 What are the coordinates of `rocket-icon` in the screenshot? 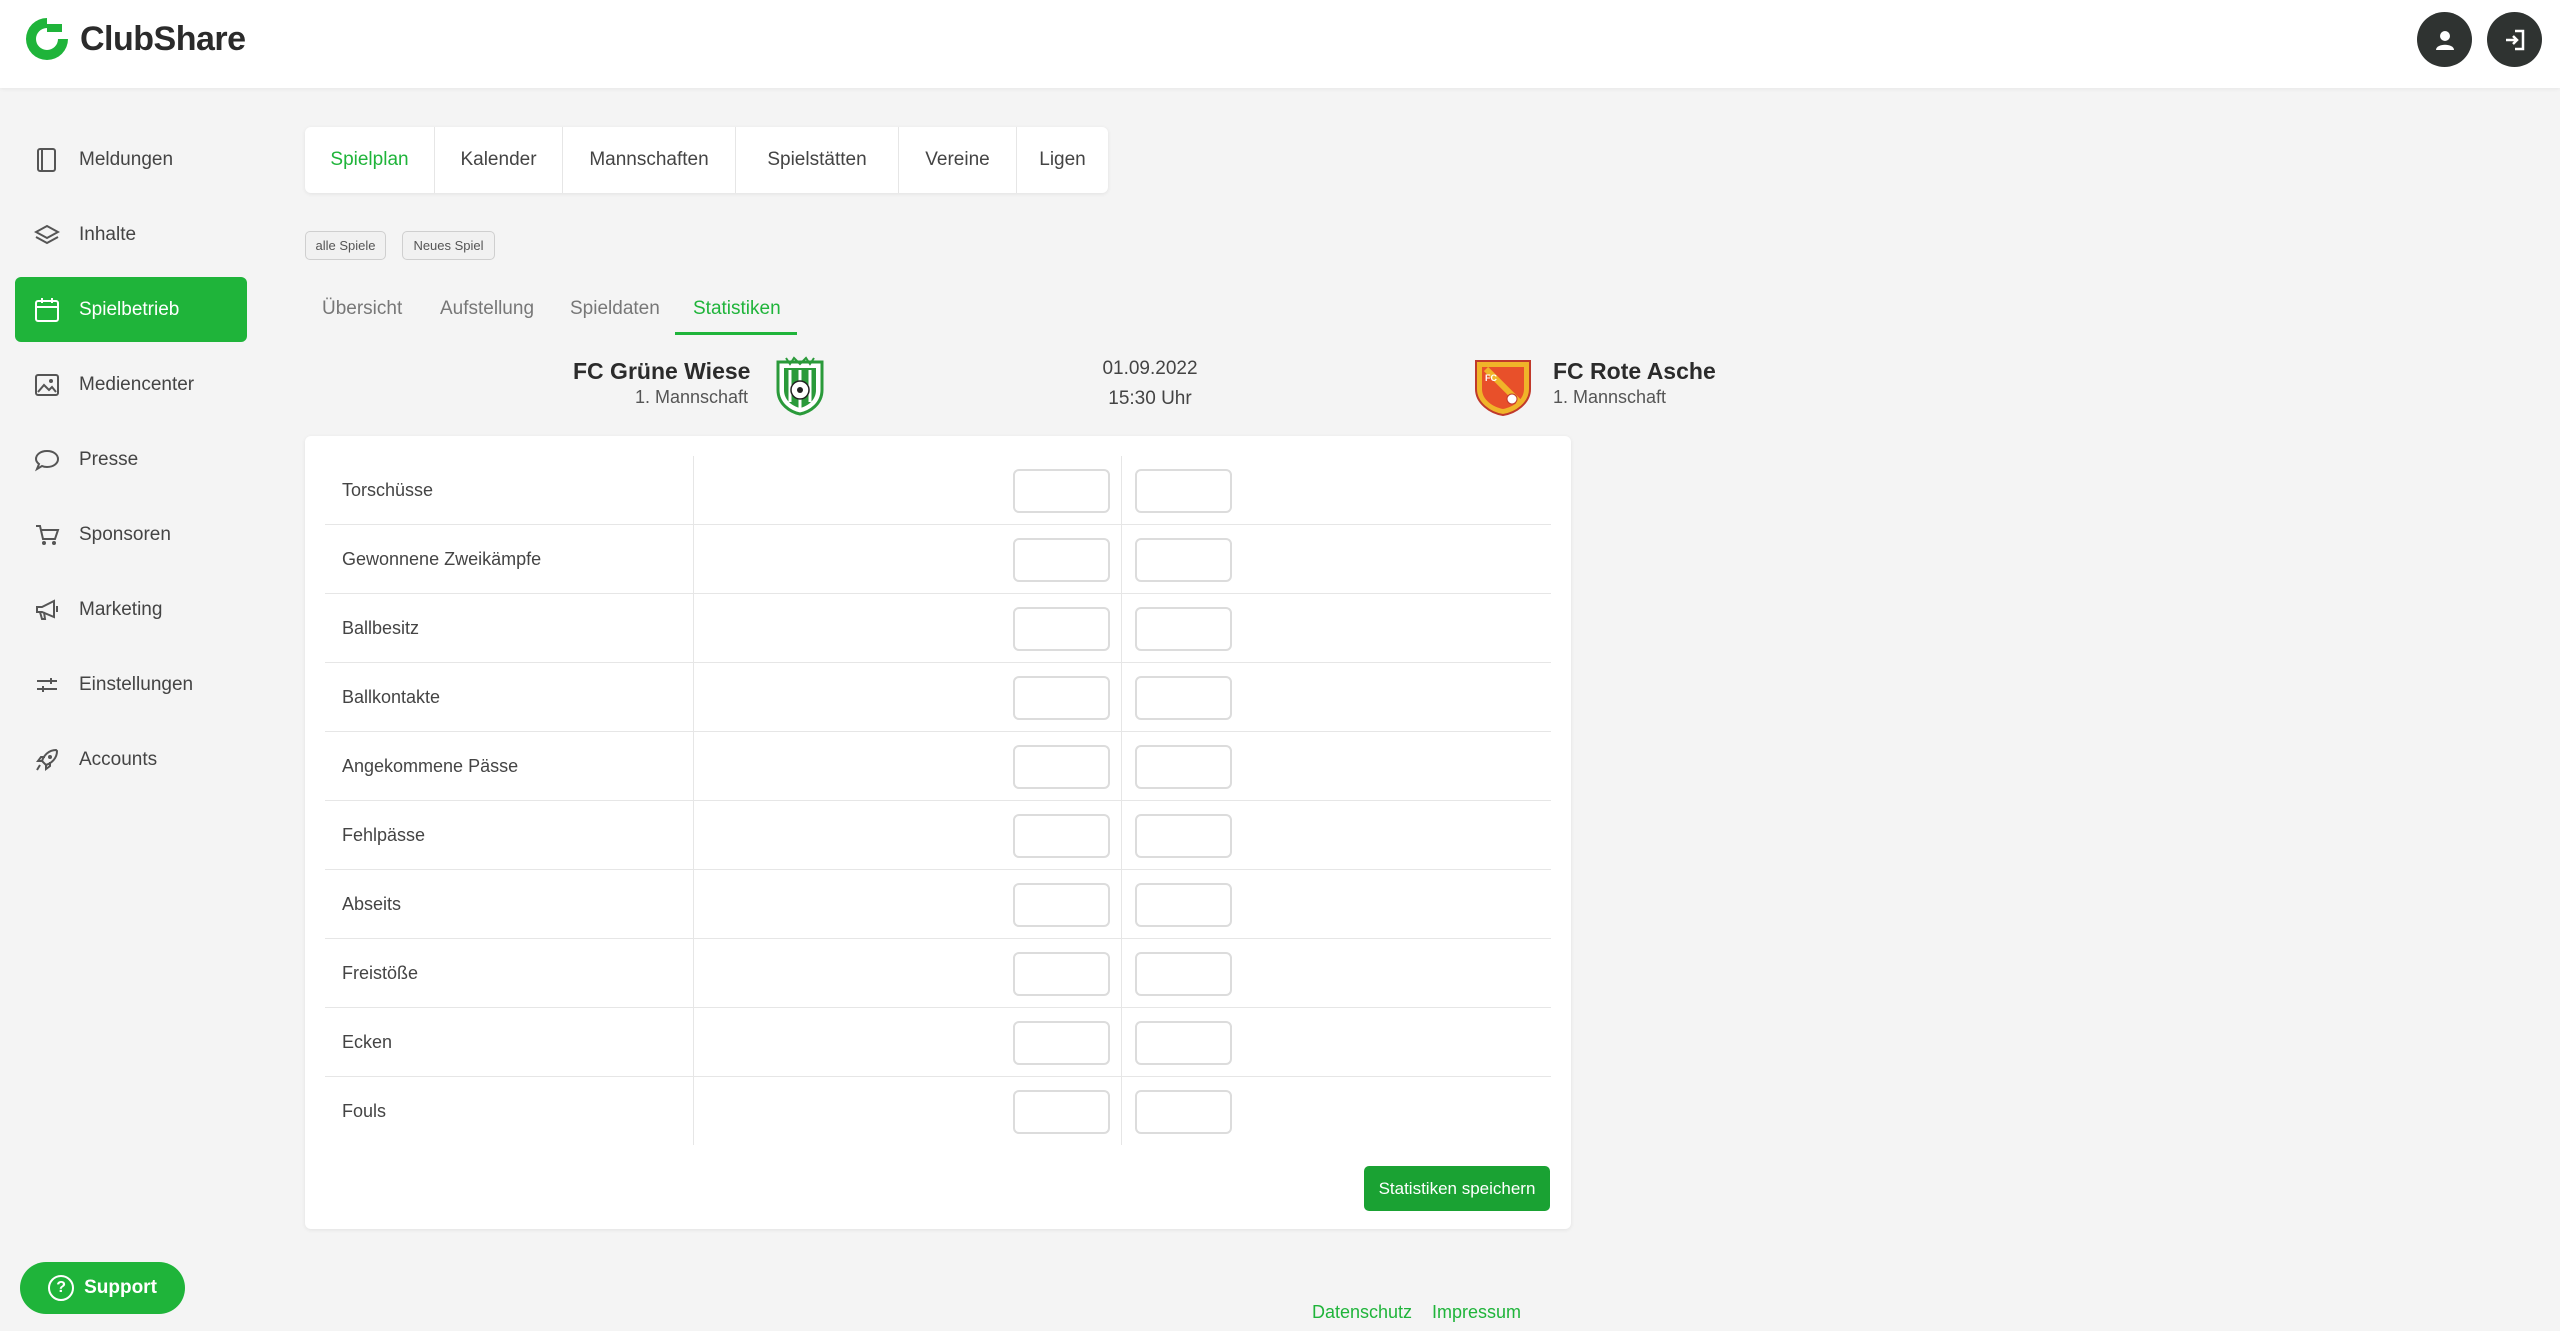 It's located at (47, 760).